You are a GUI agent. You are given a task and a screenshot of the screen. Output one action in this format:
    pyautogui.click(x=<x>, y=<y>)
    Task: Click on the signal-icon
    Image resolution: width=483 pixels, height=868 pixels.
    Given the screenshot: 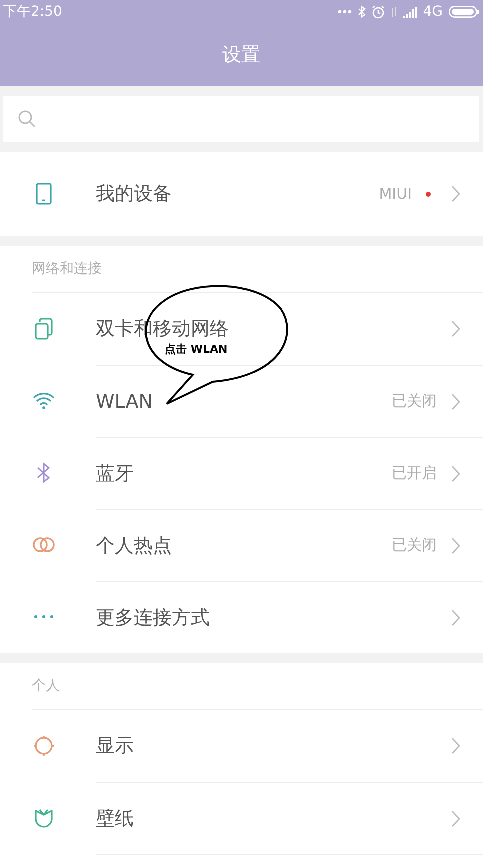 What is the action you would take?
    pyautogui.click(x=410, y=12)
    